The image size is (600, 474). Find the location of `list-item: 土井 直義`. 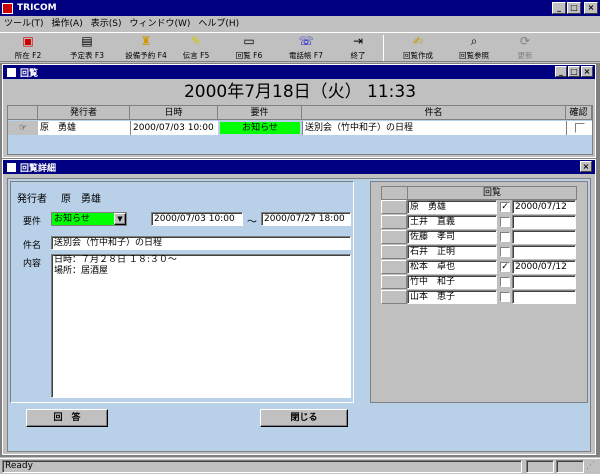

list-item: 土井 直義 is located at coordinates (479, 222).